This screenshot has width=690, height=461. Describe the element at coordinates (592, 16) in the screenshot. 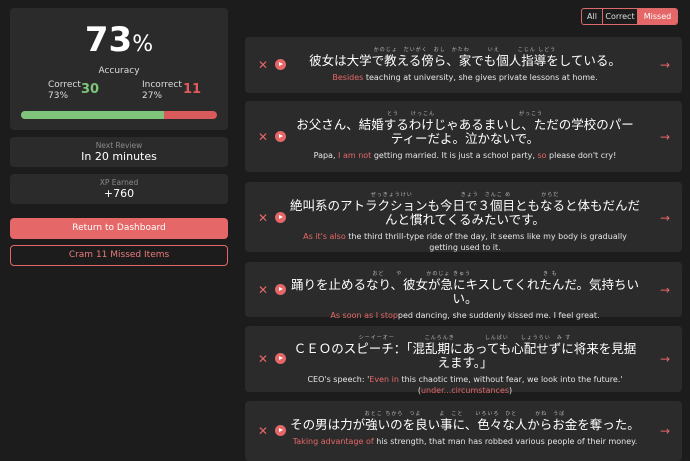

I see `filter-all-button: All` at that location.